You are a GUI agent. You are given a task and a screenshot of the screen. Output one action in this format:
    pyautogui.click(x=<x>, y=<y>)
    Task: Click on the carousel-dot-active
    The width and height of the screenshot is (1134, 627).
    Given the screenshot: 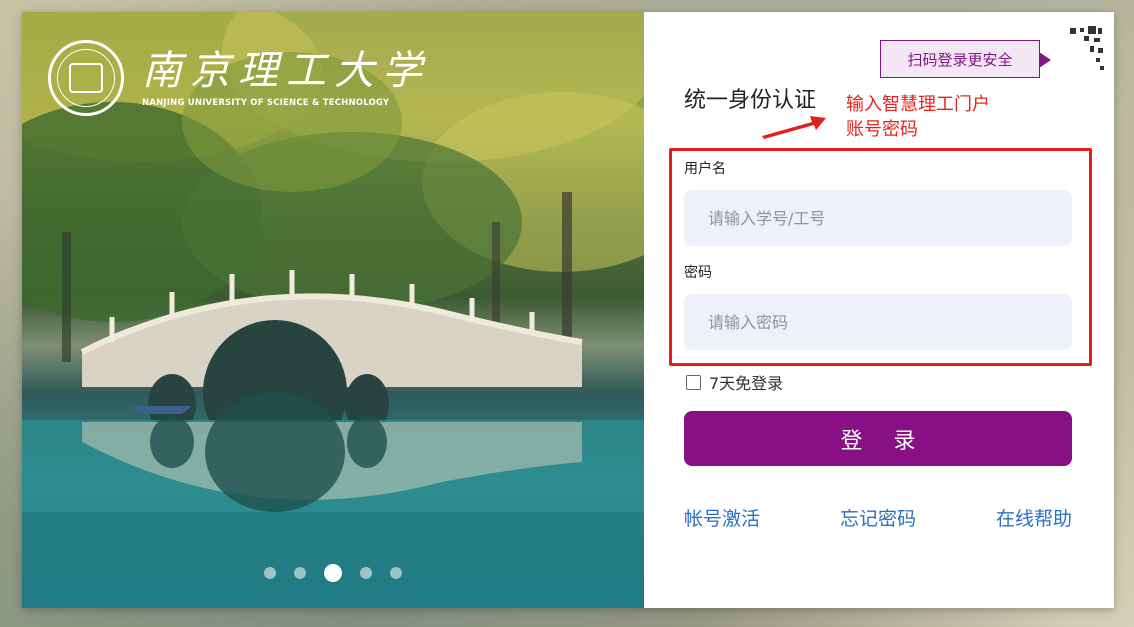 What is the action you would take?
    pyautogui.click(x=333, y=573)
    